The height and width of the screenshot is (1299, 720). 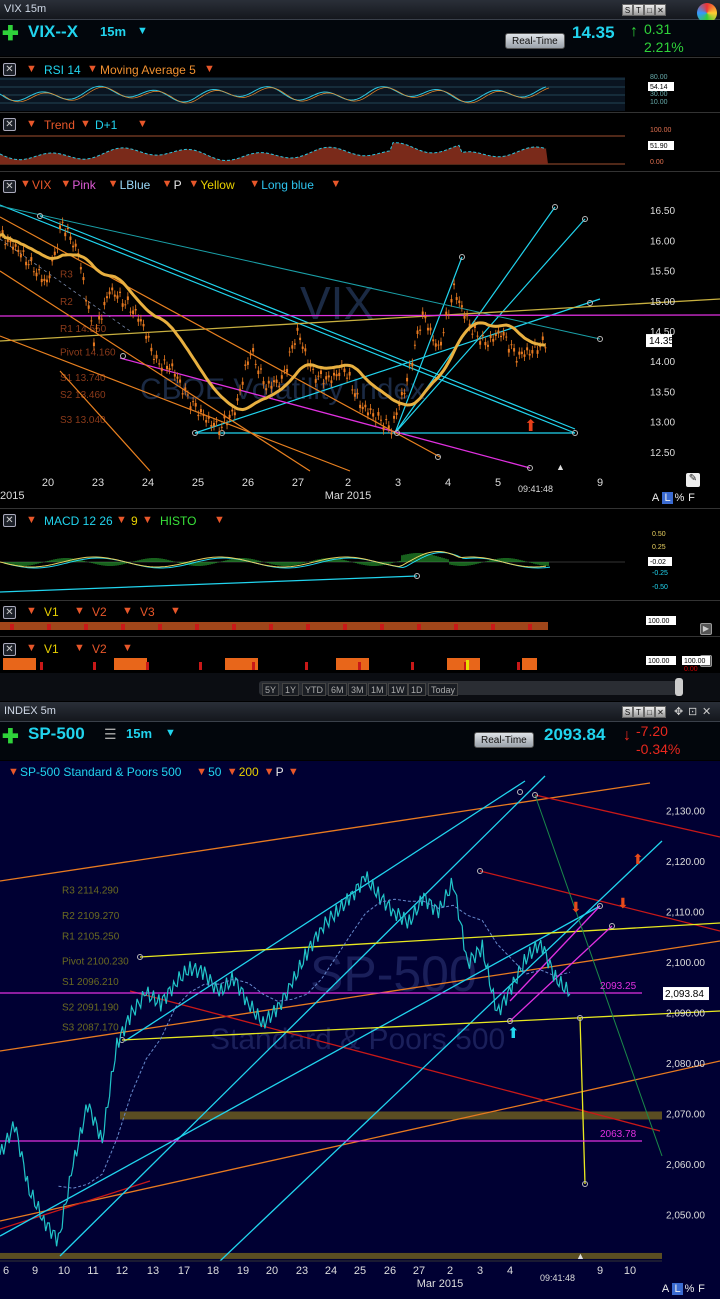 I want to click on vix-legend-item-4: Yellow, so click(x=217, y=185).